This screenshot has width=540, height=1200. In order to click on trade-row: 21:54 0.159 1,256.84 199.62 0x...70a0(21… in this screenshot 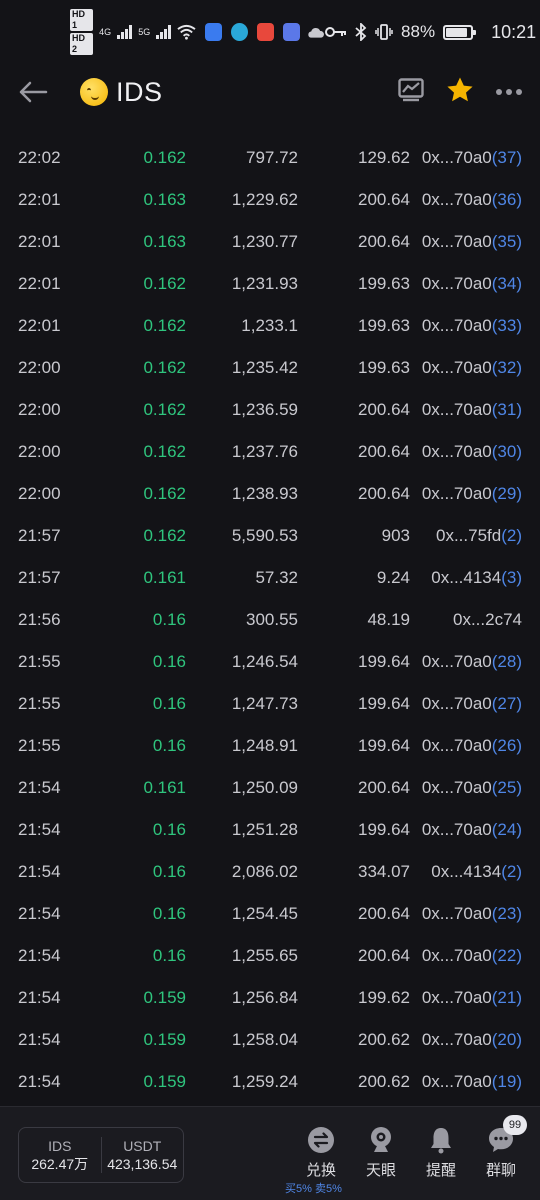, I will do `click(270, 997)`.